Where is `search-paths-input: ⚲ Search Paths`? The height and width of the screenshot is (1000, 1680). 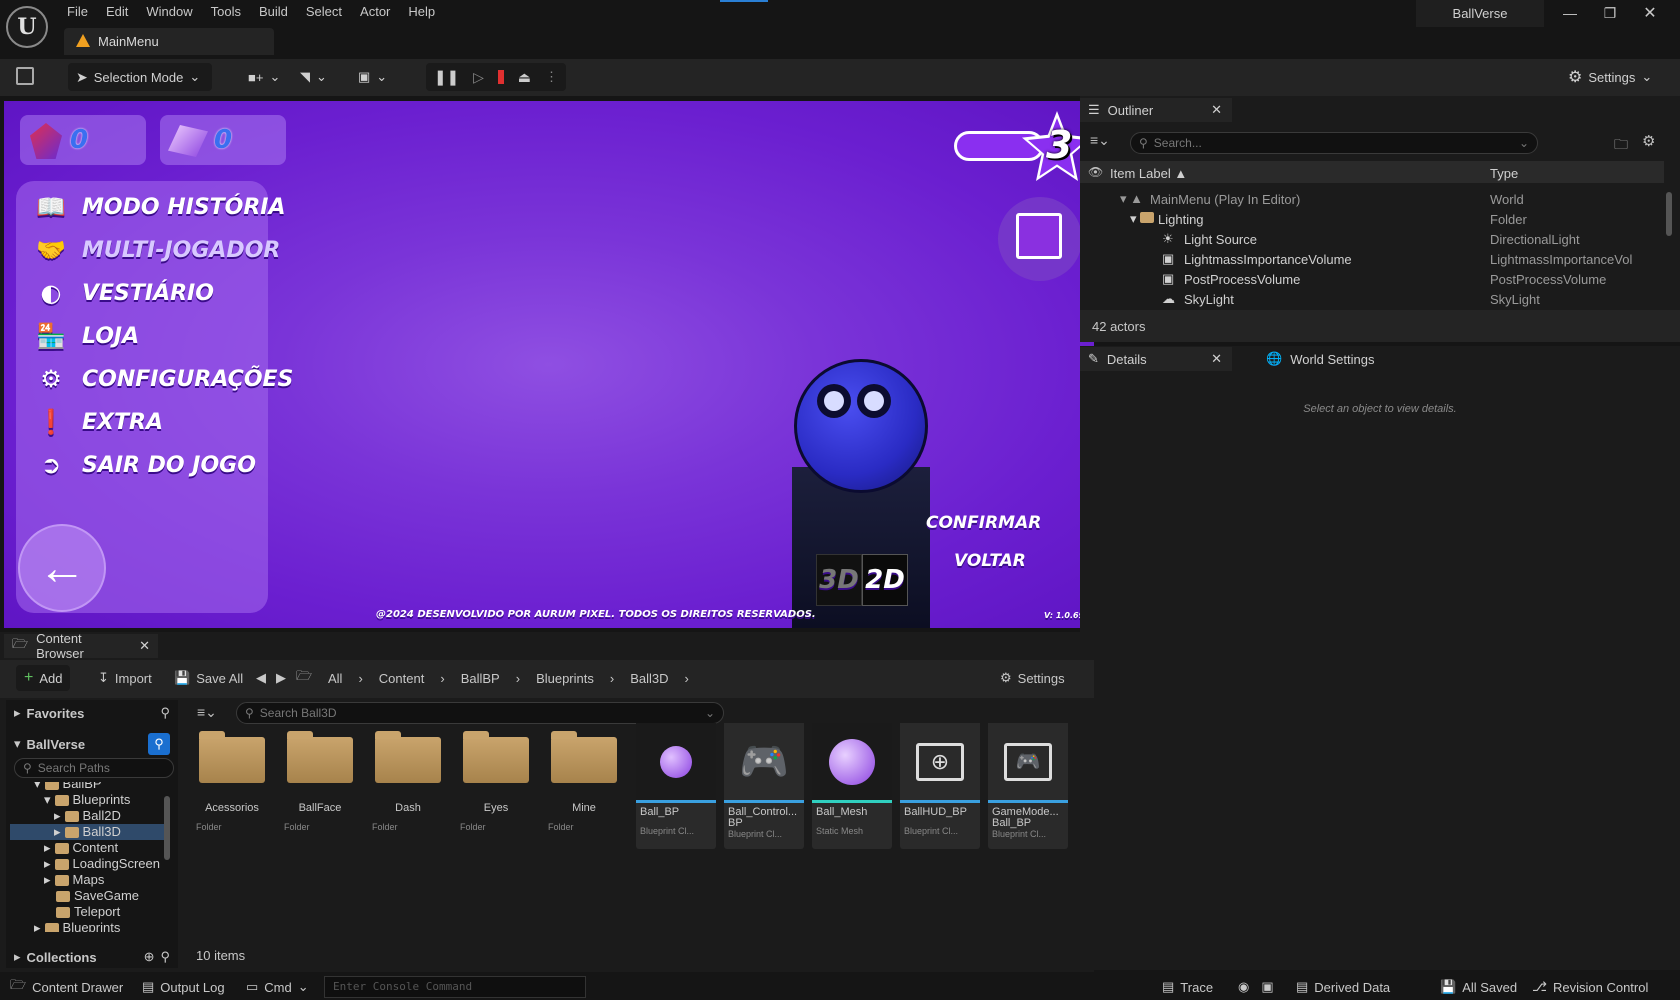
search-paths-input: ⚲ Search Paths is located at coordinates (94, 768).